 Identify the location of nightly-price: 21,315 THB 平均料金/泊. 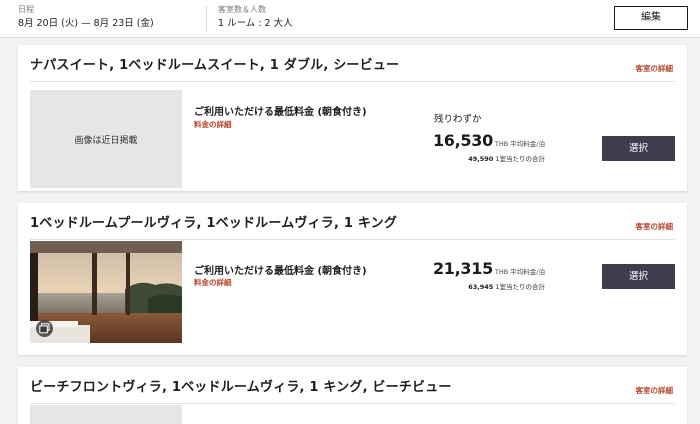
(489, 268).